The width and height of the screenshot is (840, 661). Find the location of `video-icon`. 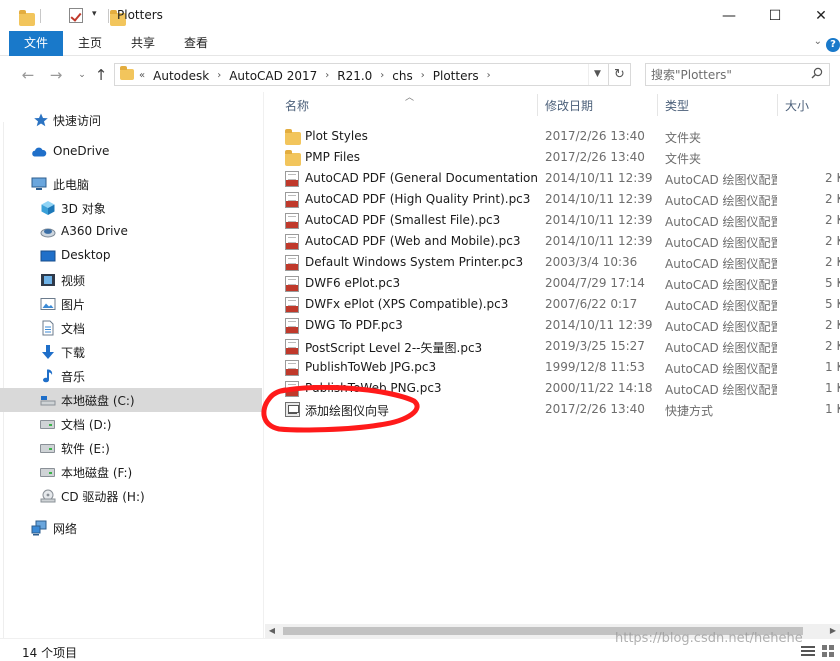

video-icon is located at coordinates (48, 280).